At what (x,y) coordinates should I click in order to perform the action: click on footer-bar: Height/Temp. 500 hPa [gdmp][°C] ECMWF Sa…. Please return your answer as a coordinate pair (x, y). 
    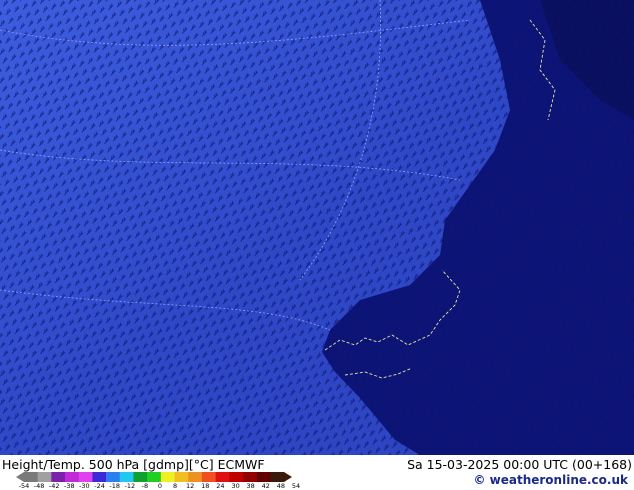
    Looking at the image, I should click on (317, 472).